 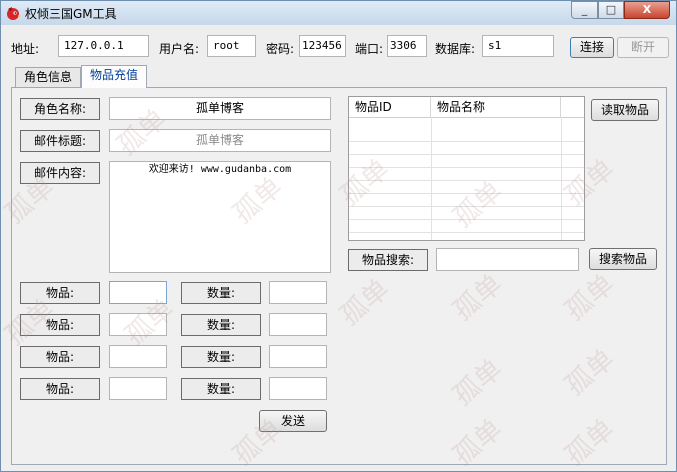 What do you see at coordinates (388, 260) in the screenshot?
I see `item-search-label: 物品搜索:` at bounding box center [388, 260].